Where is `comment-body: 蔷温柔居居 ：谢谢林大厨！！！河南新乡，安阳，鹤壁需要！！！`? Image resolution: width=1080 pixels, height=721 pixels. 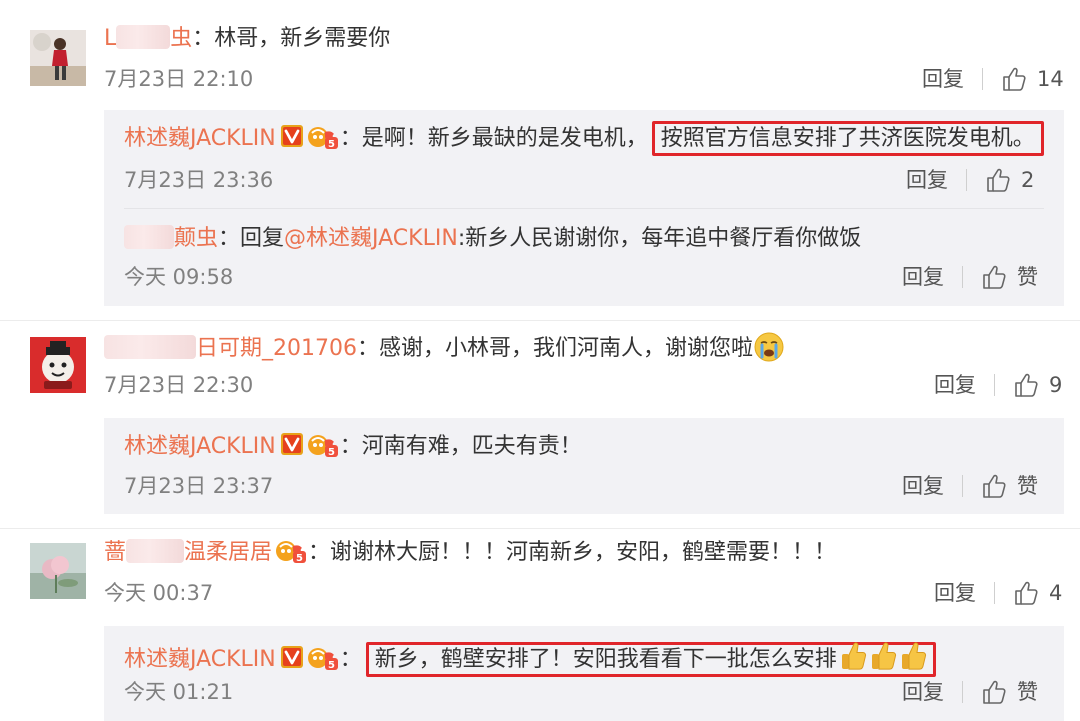
comment-body: 蔷温柔居居 ：谢谢林大厨！！！河南新乡，安阳，鹤壁需要！！！ is located at coordinates (470, 551).